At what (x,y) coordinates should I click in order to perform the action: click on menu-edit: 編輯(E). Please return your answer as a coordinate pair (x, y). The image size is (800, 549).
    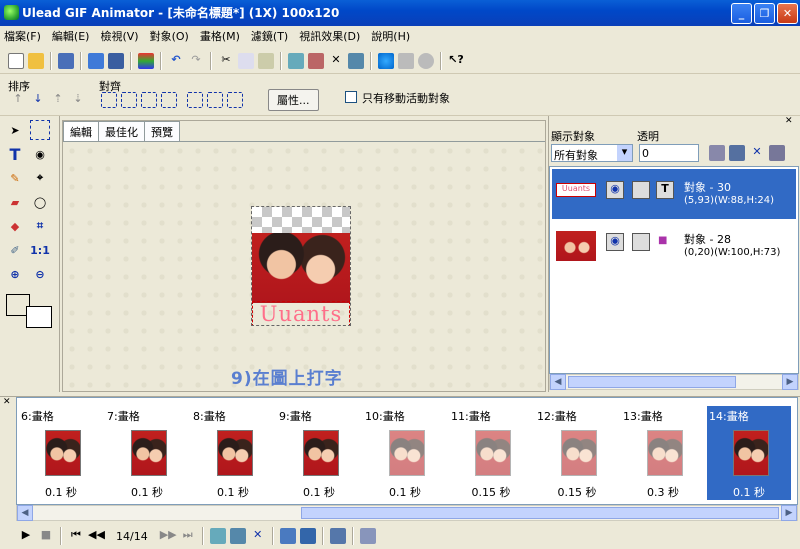
    Looking at the image, I should click on (71, 36).